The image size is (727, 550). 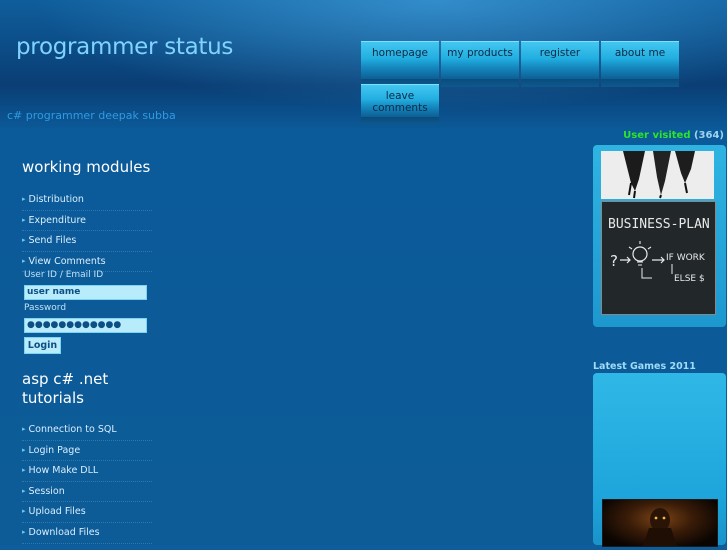 What do you see at coordinates (660, 527) in the screenshot?
I see `game-character-illustration` at bounding box center [660, 527].